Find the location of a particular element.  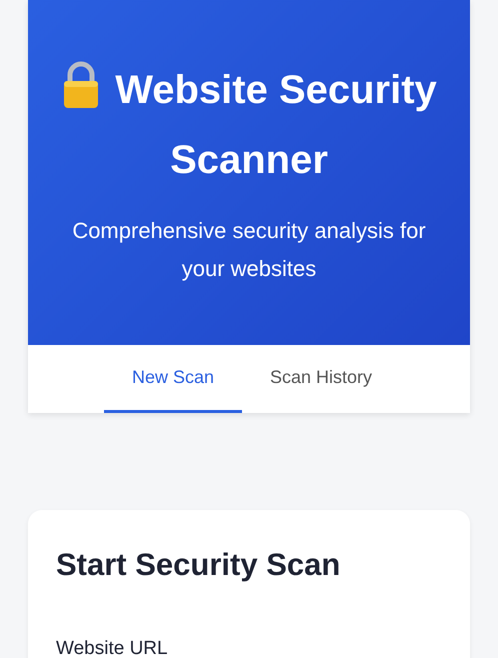

page-title: Website Security Scanner is located at coordinates (276, 125).